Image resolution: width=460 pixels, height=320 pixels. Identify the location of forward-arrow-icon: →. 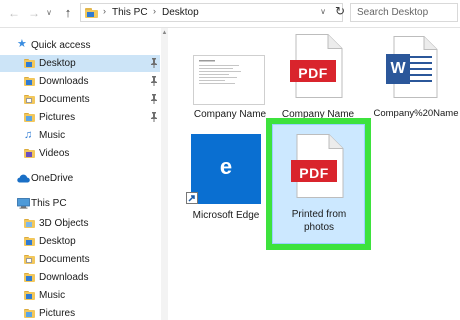
(34, 13).